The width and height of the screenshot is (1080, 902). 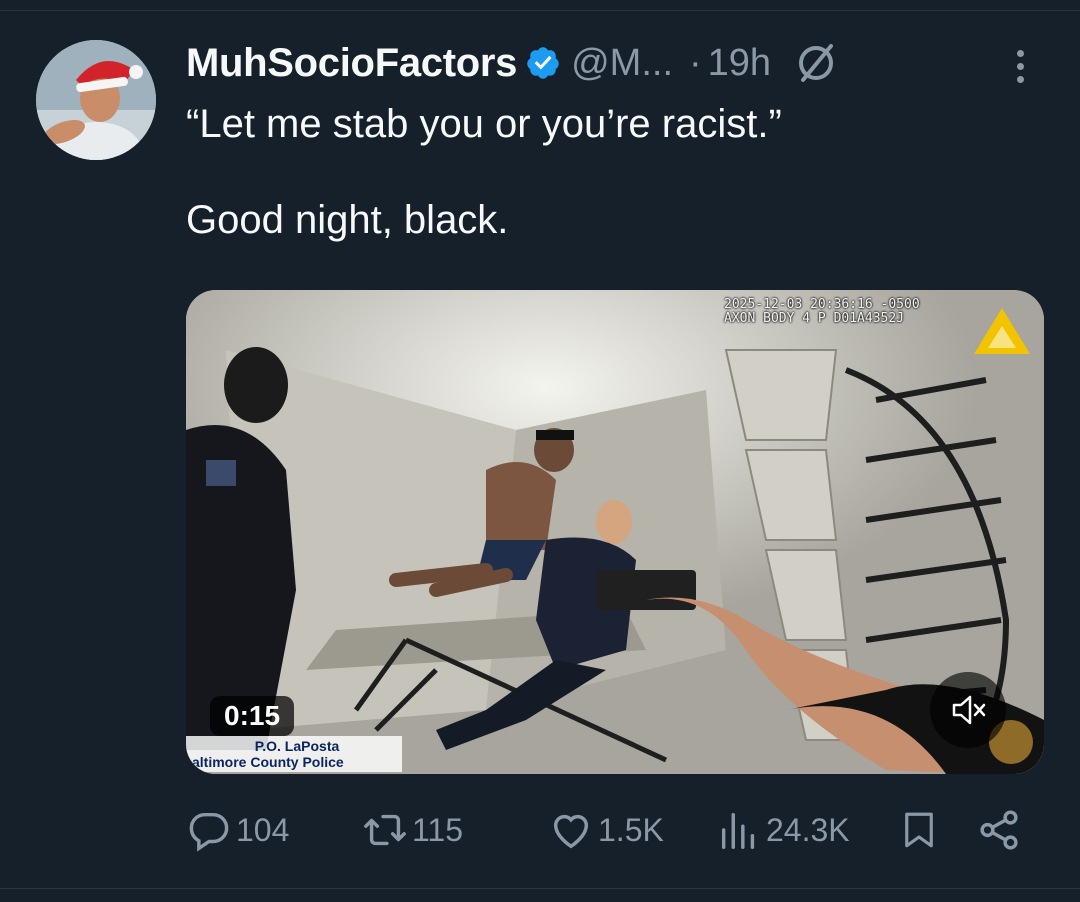 I want to click on share-button, so click(x=999, y=830).